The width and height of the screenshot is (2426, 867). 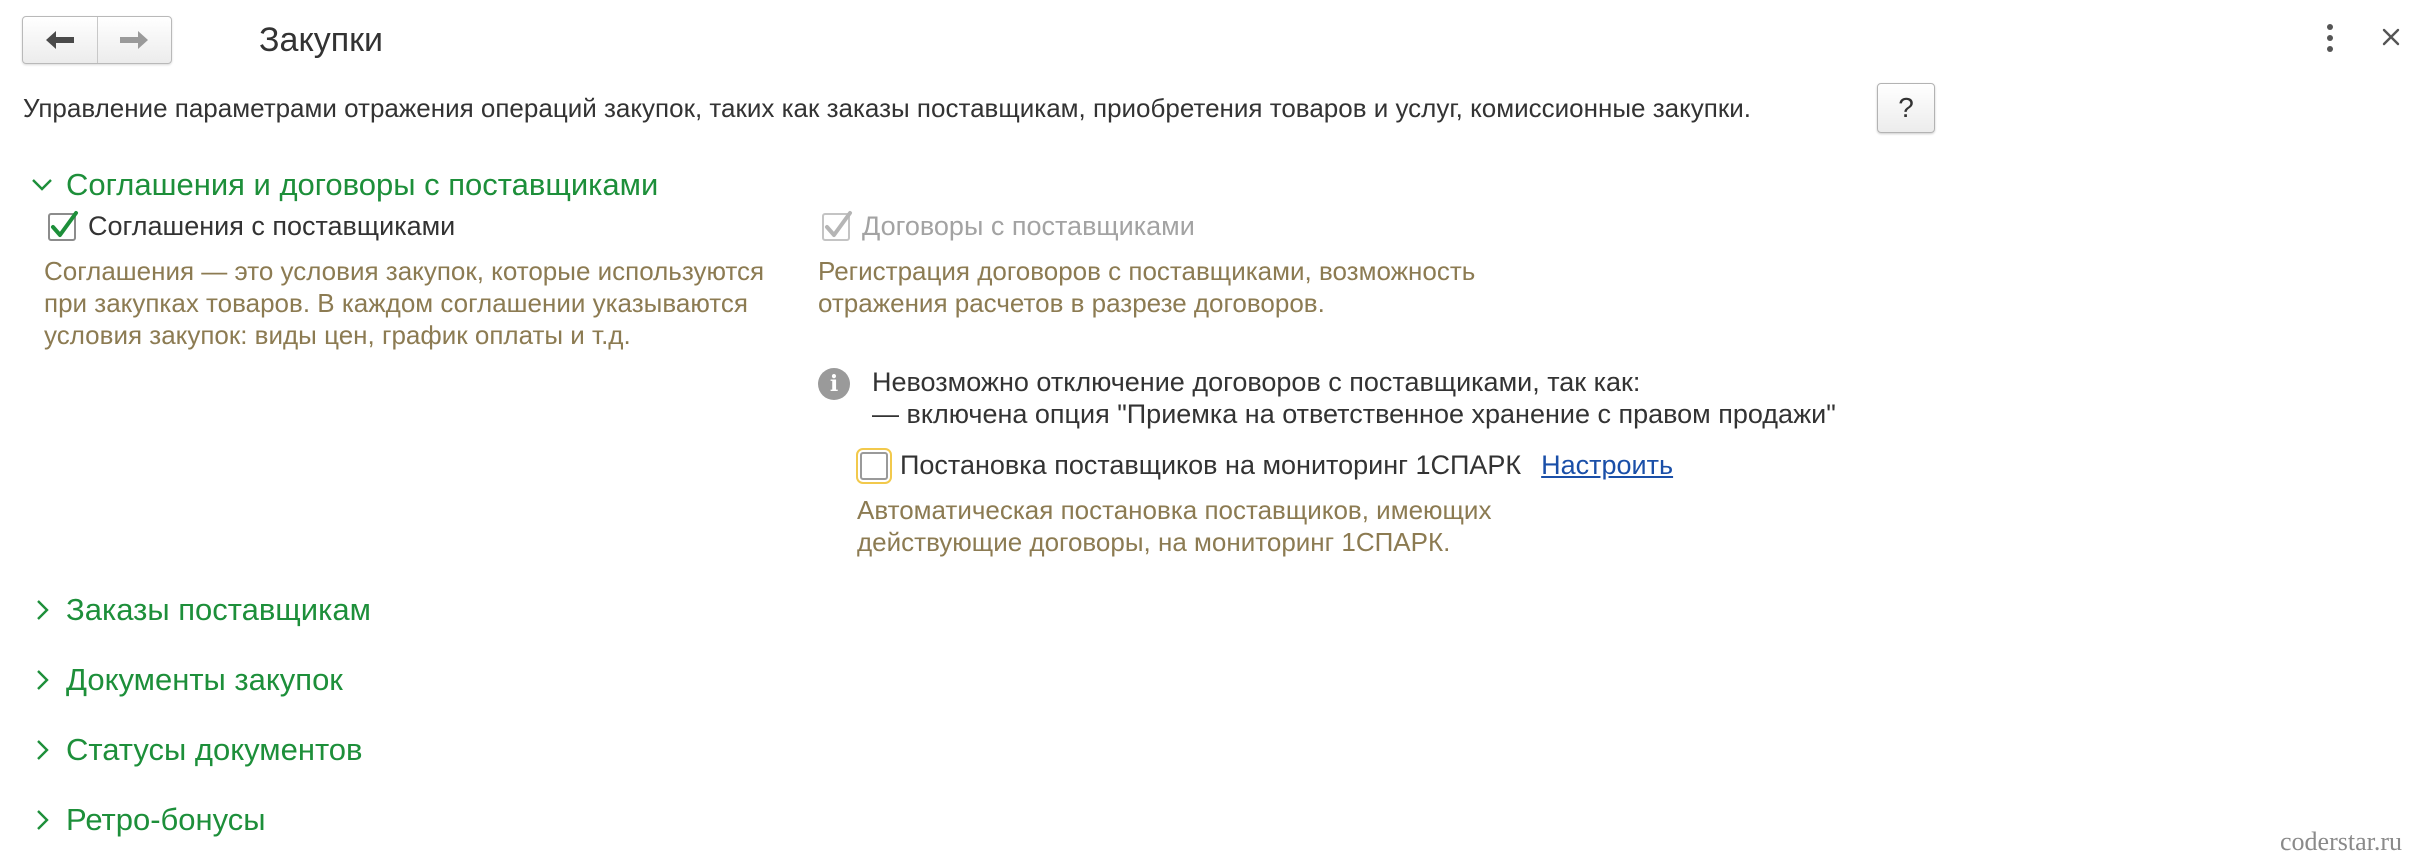 I want to click on section-documents-title: Документы закупок, so click(x=204, y=679).